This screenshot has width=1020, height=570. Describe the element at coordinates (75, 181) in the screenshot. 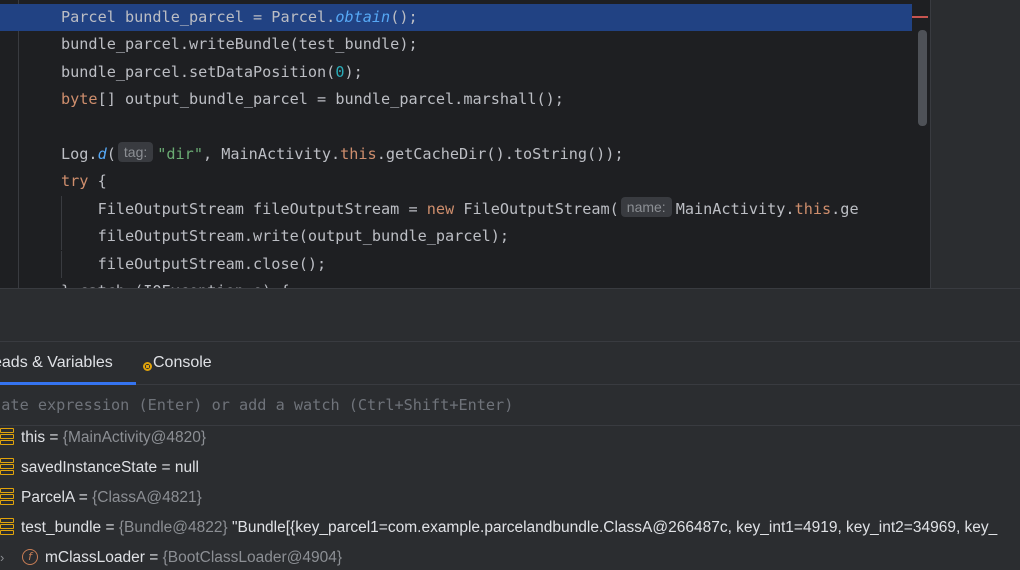

I see `code-token: try` at that location.